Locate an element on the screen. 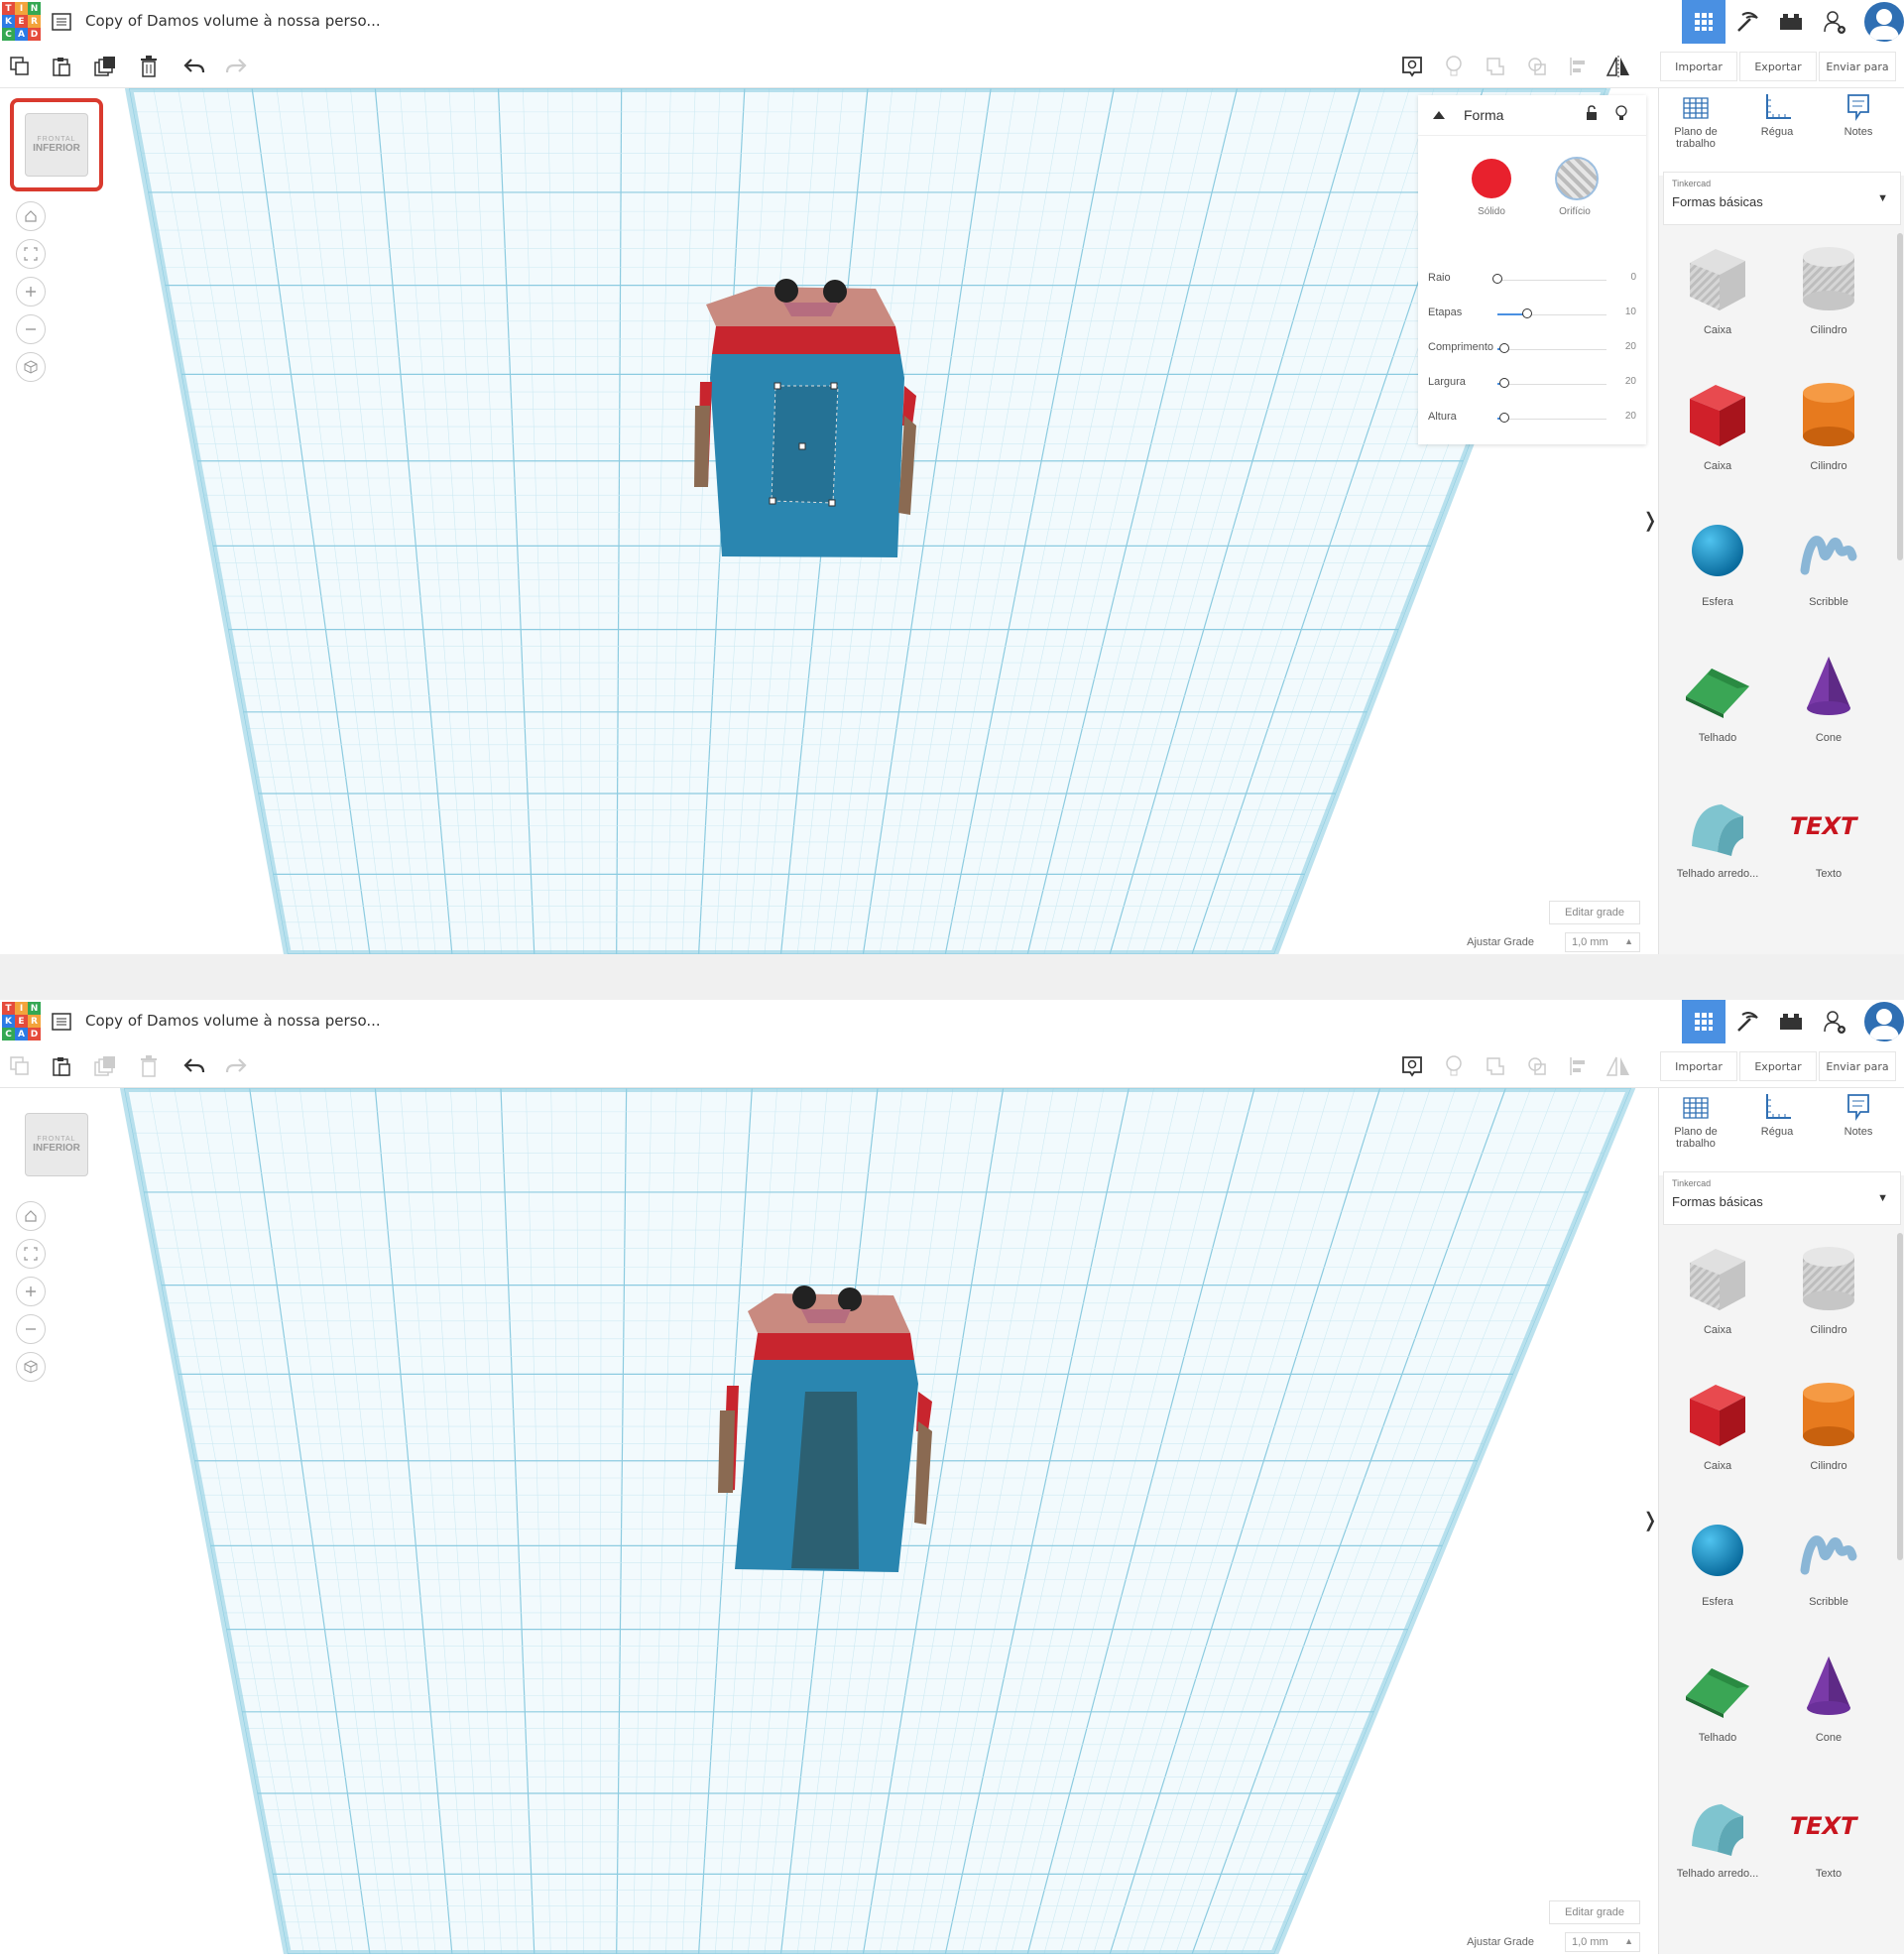  param-row: Etapas 10 is located at coordinates (1532, 315).